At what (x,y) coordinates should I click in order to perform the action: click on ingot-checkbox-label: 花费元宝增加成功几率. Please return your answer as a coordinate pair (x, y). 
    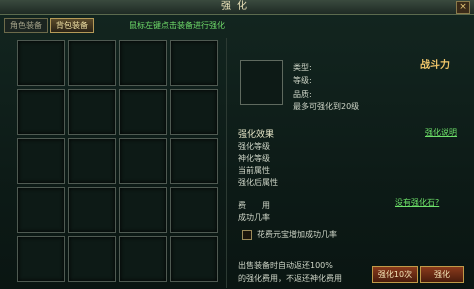
    Looking at the image, I should click on (297, 234).